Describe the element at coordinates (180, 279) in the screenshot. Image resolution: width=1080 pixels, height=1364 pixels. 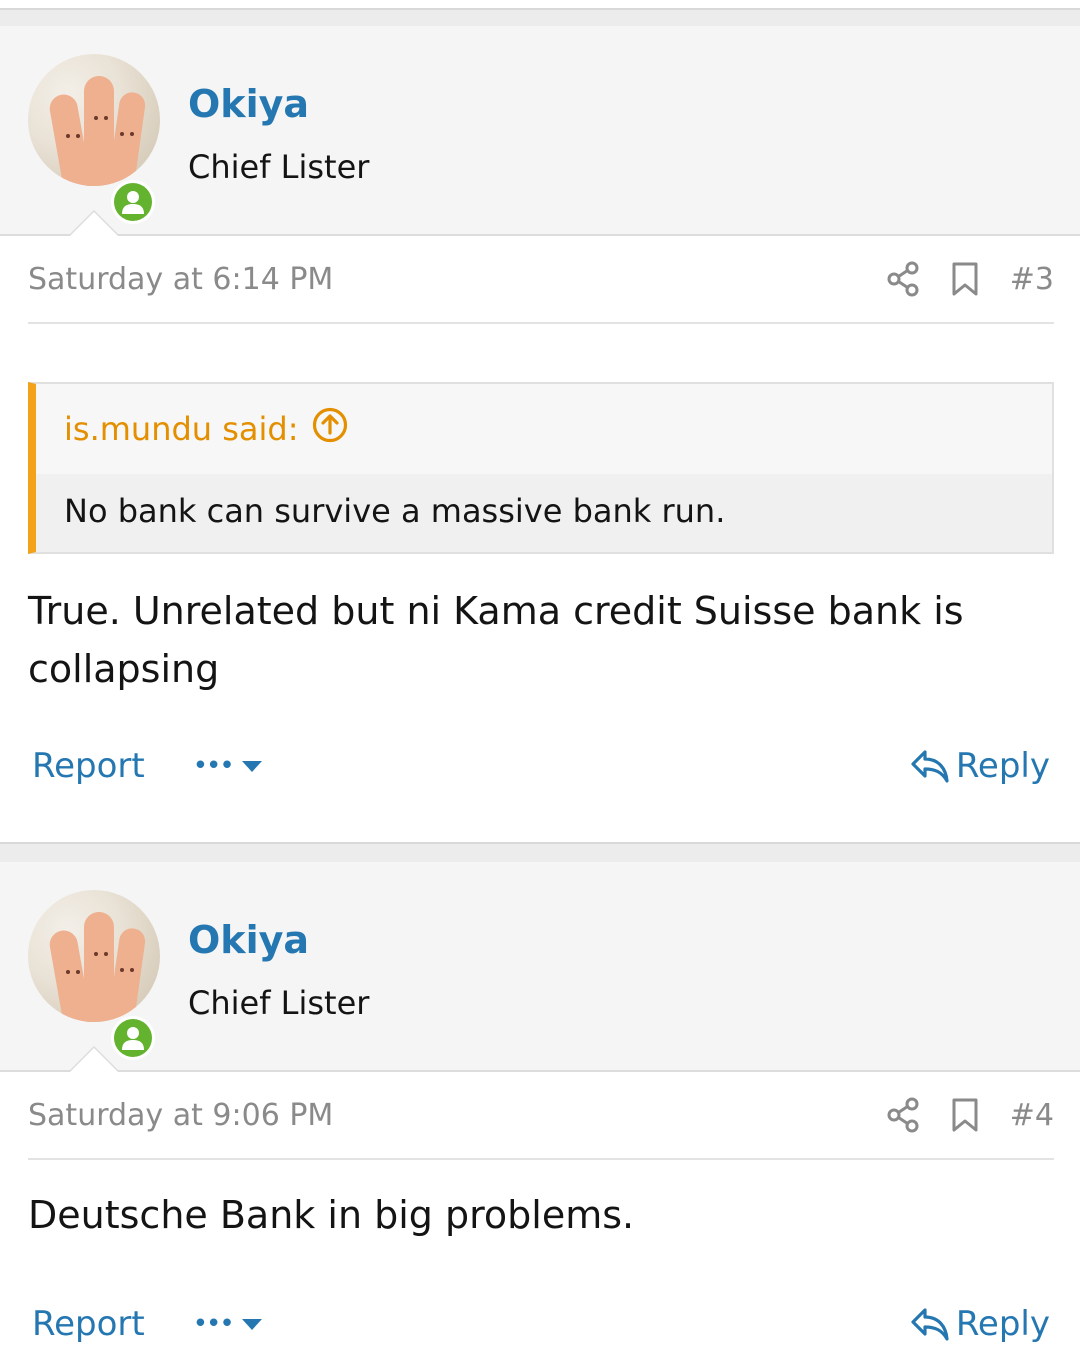
I see `post-date-link: Saturday at 6:14 PM` at that location.